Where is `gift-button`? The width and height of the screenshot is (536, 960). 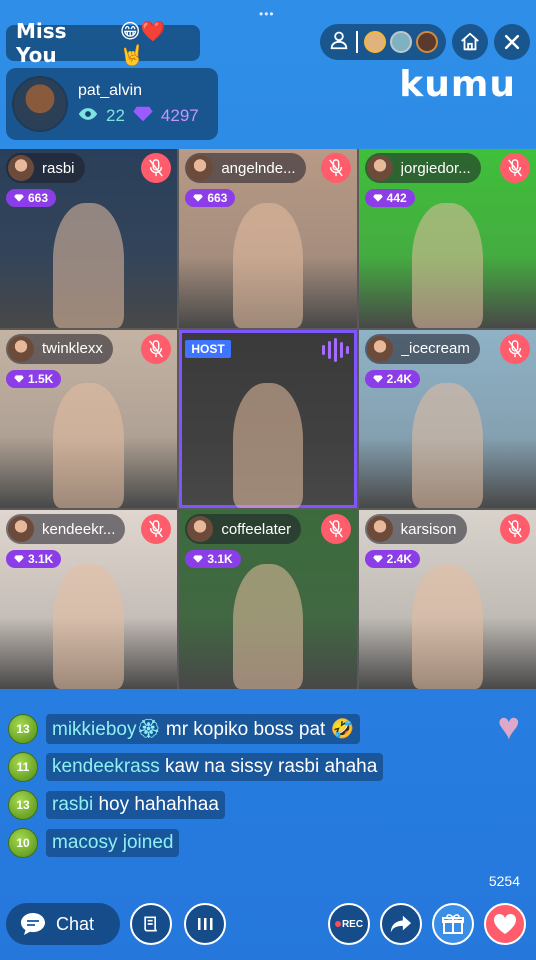 gift-button is located at coordinates (453, 924).